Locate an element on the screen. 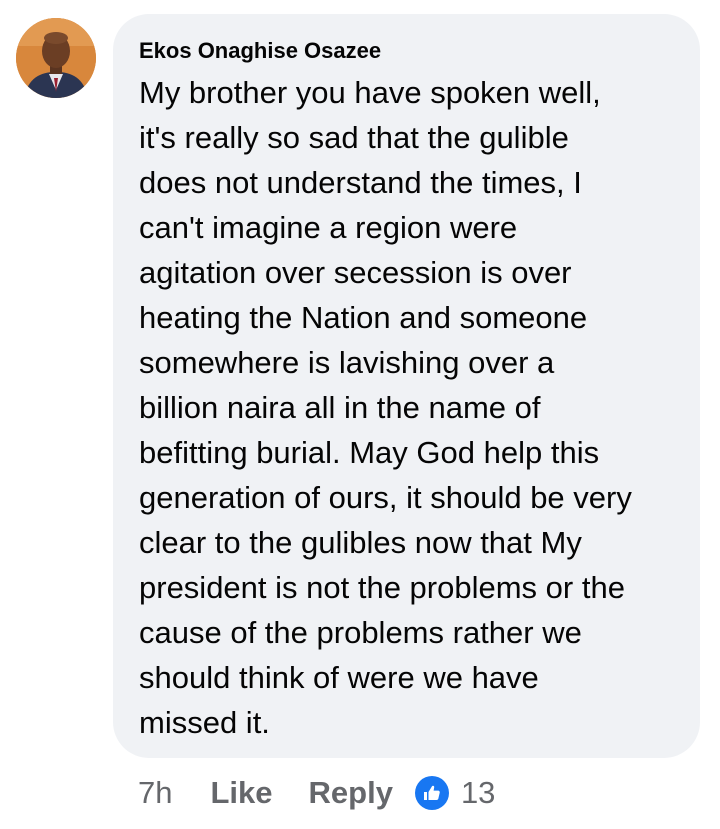 This screenshot has width=720, height=829. comment-timestamp: 7h is located at coordinates (155, 793).